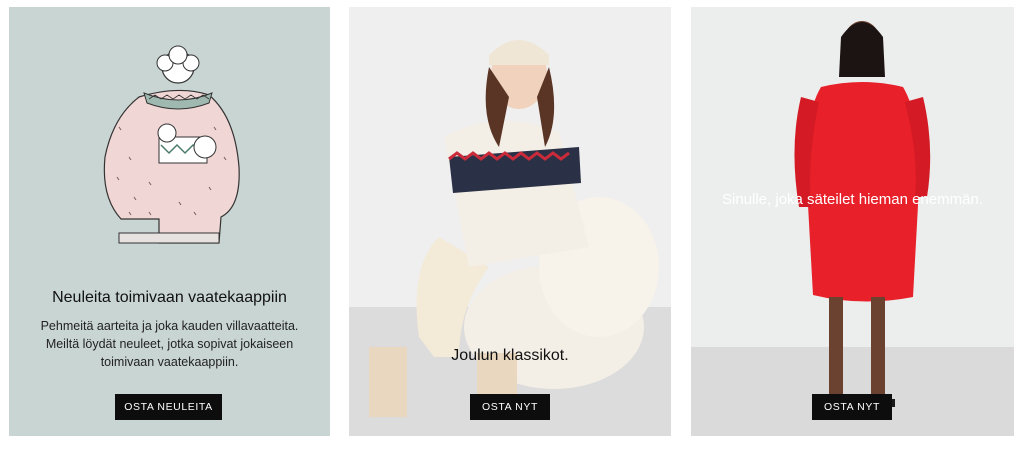 The image size is (1024, 451). Describe the element at coordinates (169, 297) in the screenshot. I see `card-heading: Neuleita toimivaan vaatekaappiin` at that location.